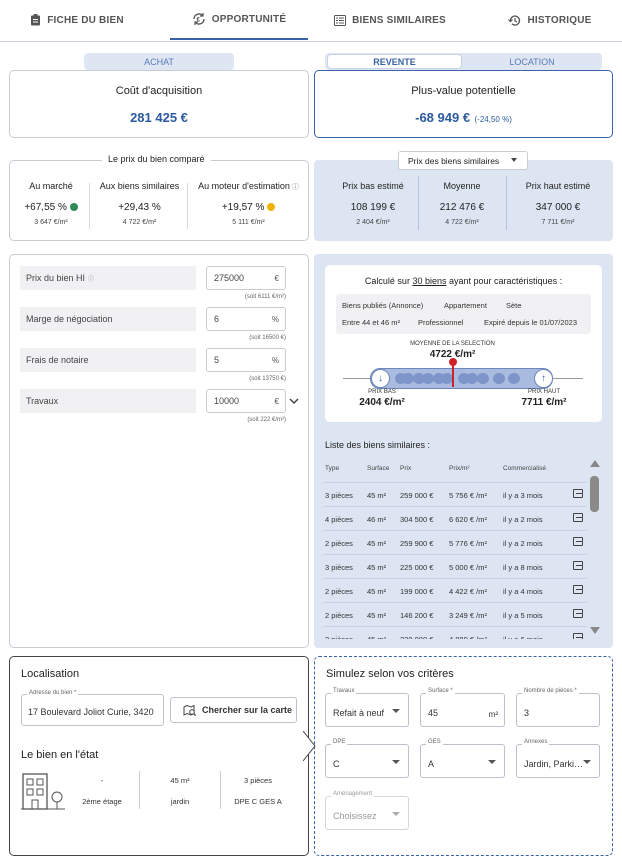  I want to click on chevron-down-icon, so click(294, 401).